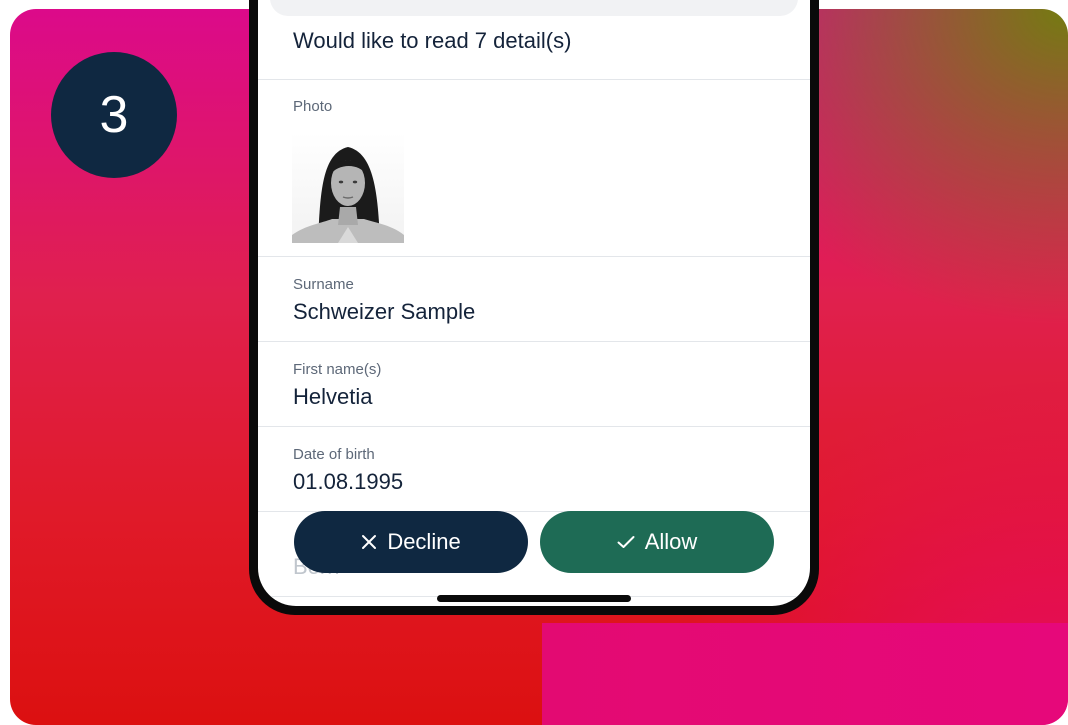  I want to click on allow-button: Allow, so click(657, 542).